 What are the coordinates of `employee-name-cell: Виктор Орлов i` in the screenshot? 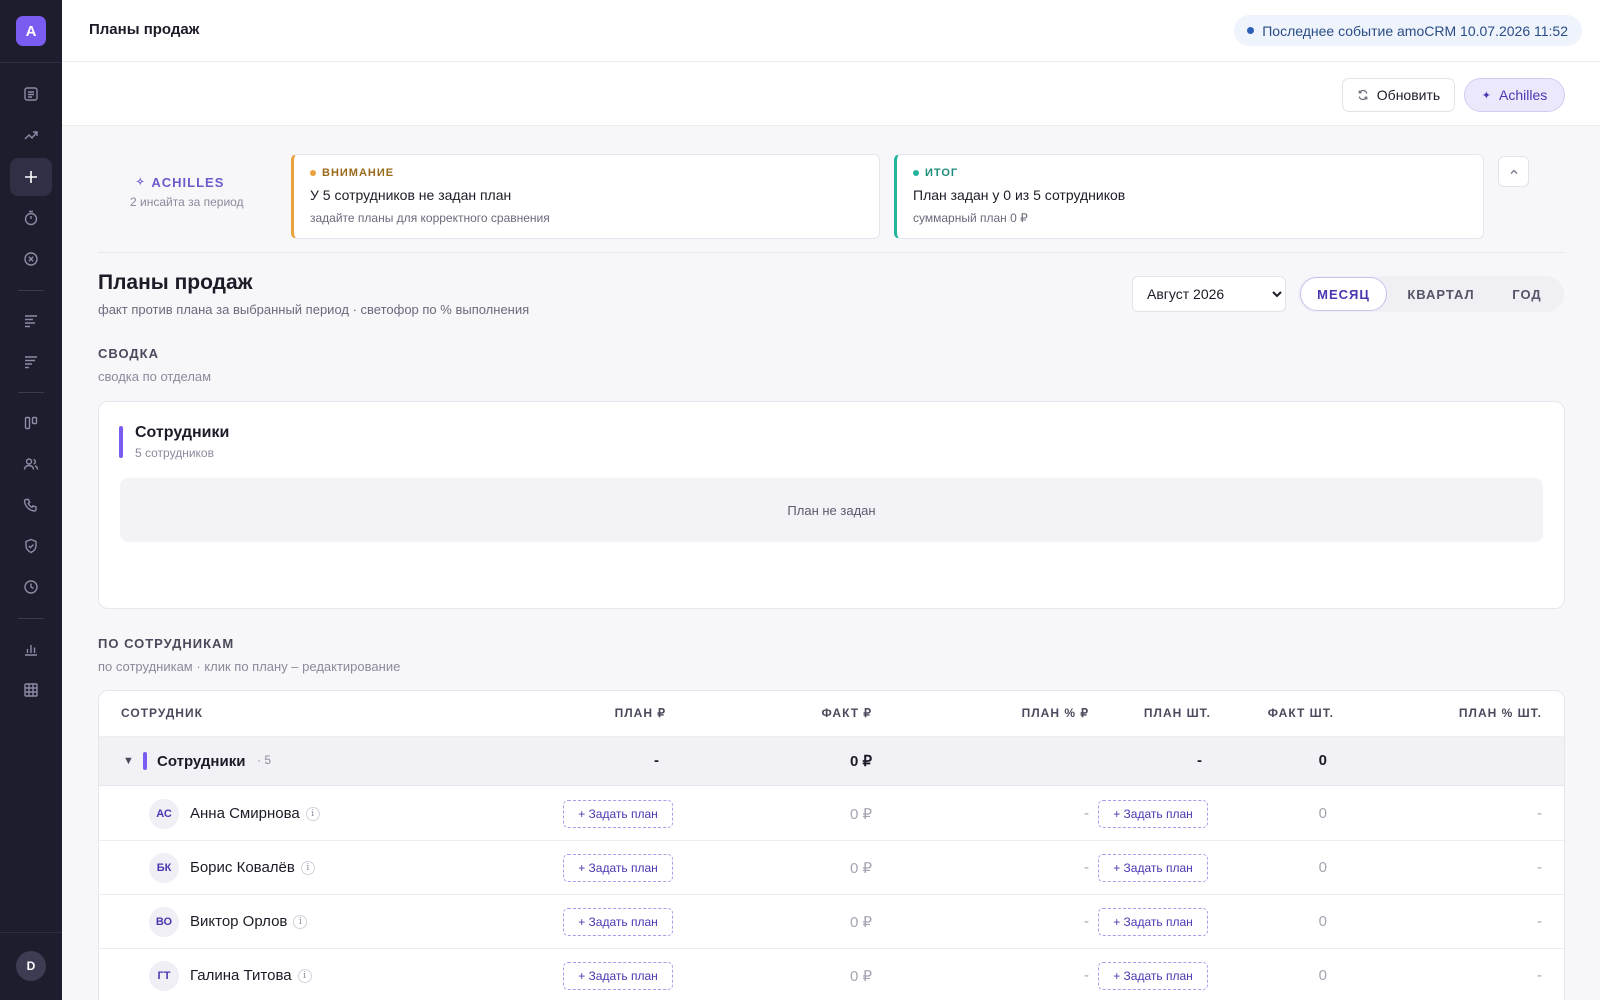 It's located at (249, 921).